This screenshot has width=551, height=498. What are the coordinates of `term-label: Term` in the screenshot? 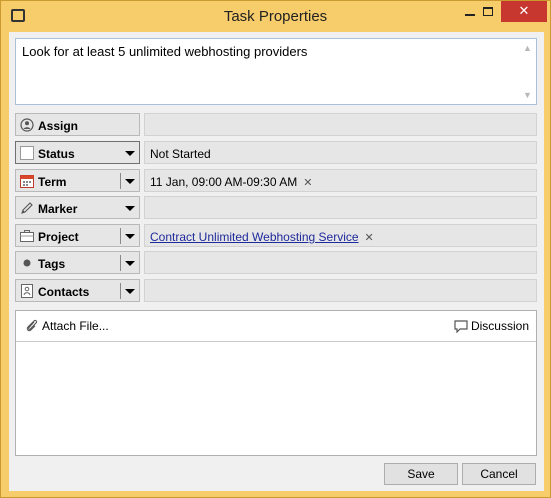 It's located at (52, 182).